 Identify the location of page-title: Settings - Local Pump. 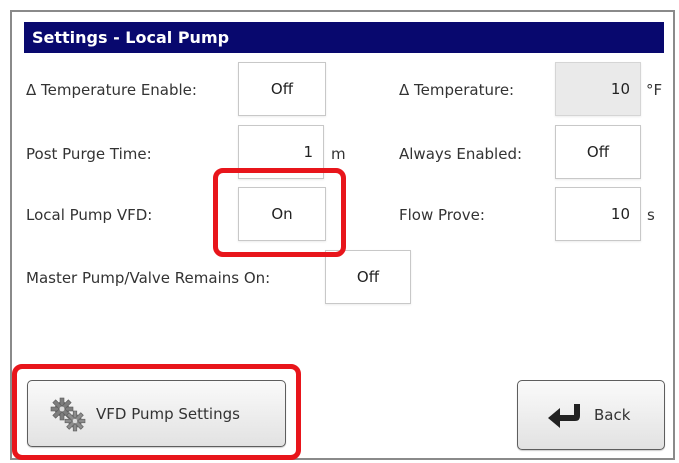
(344, 37).